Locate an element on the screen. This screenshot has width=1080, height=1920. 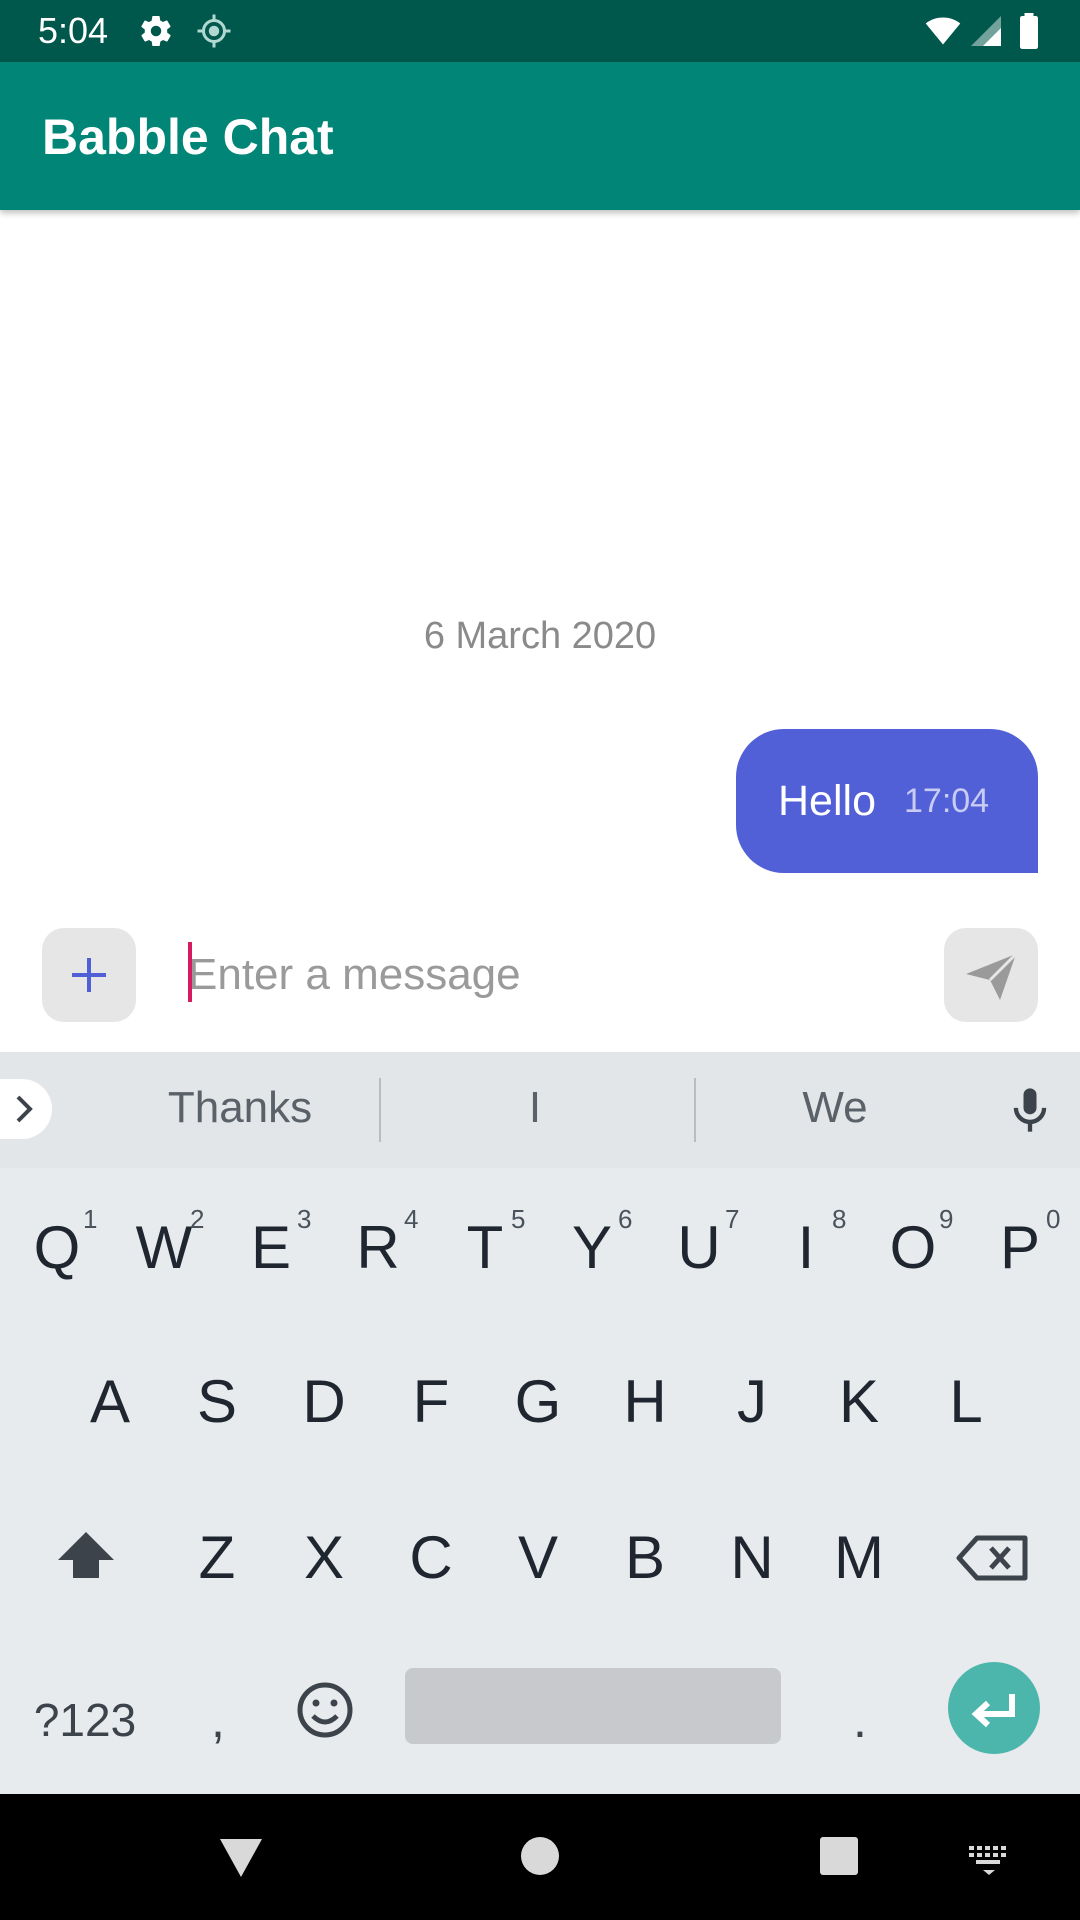
key-c: C is located at coordinates (431, 1558).